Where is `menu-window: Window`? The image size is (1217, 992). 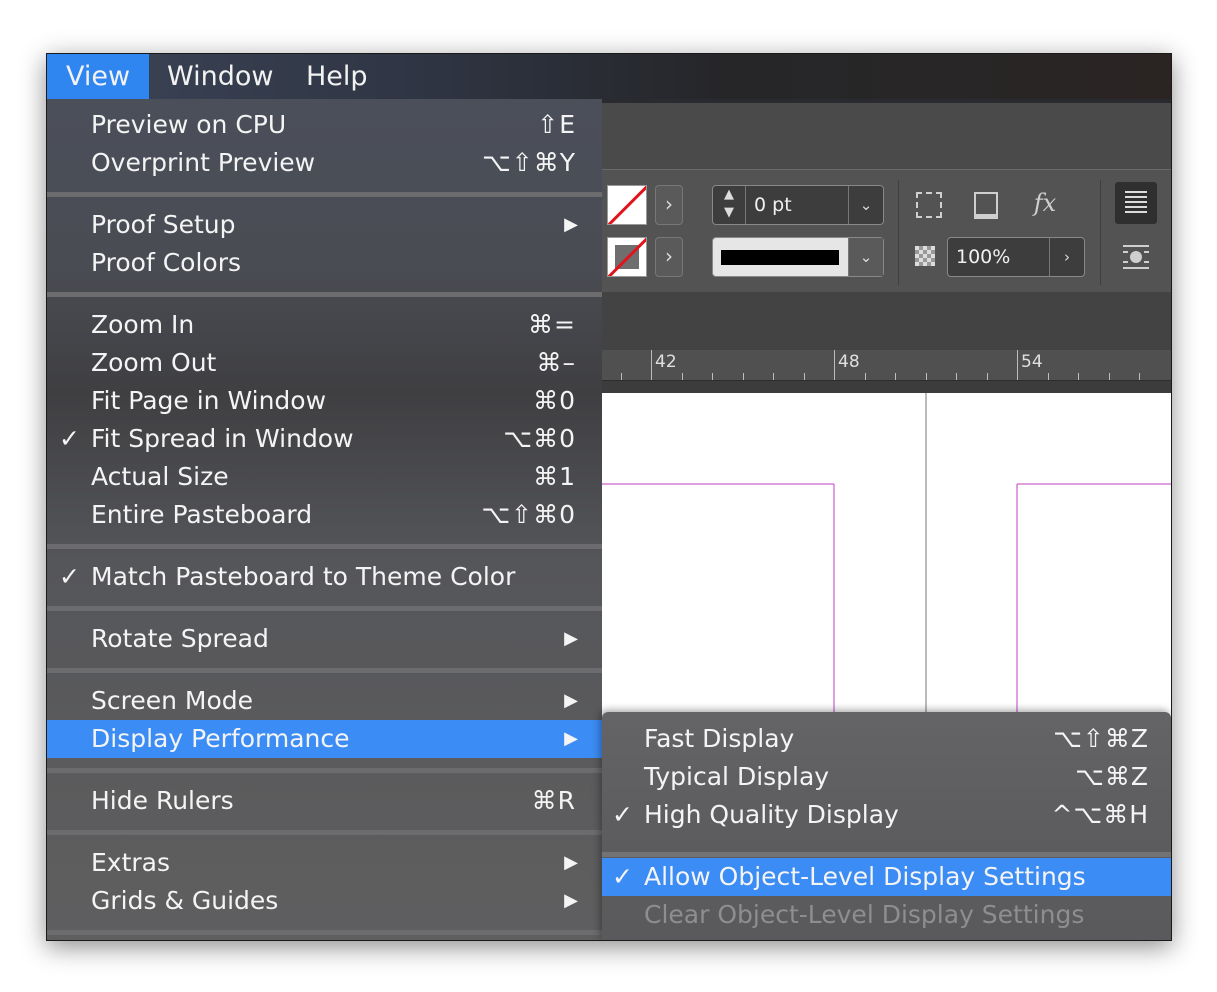
menu-window: Window is located at coordinates (220, 76).